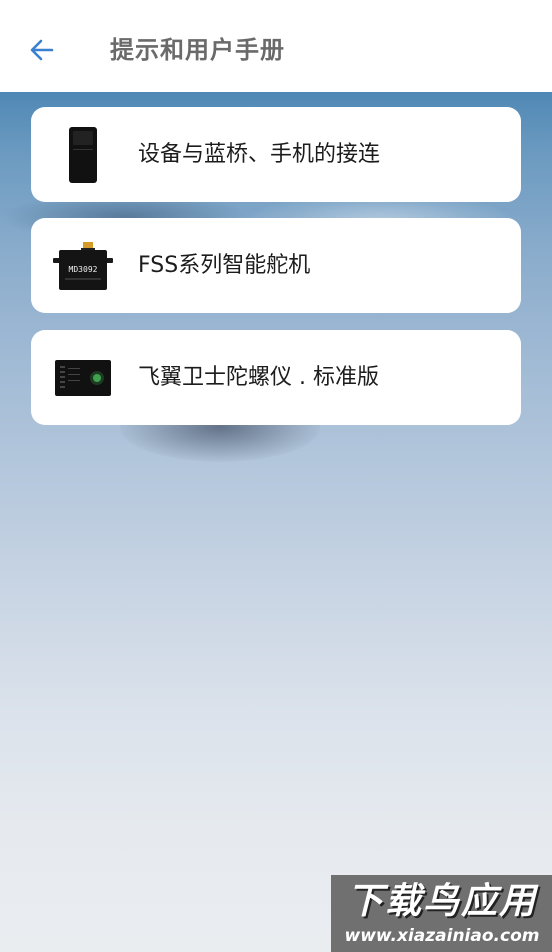 This screenshot has height=952, width=552. Describe the element at coordinates (224, 265) in the screenshot. I see `list-item-label: FSS系列智能舵机` at that location.